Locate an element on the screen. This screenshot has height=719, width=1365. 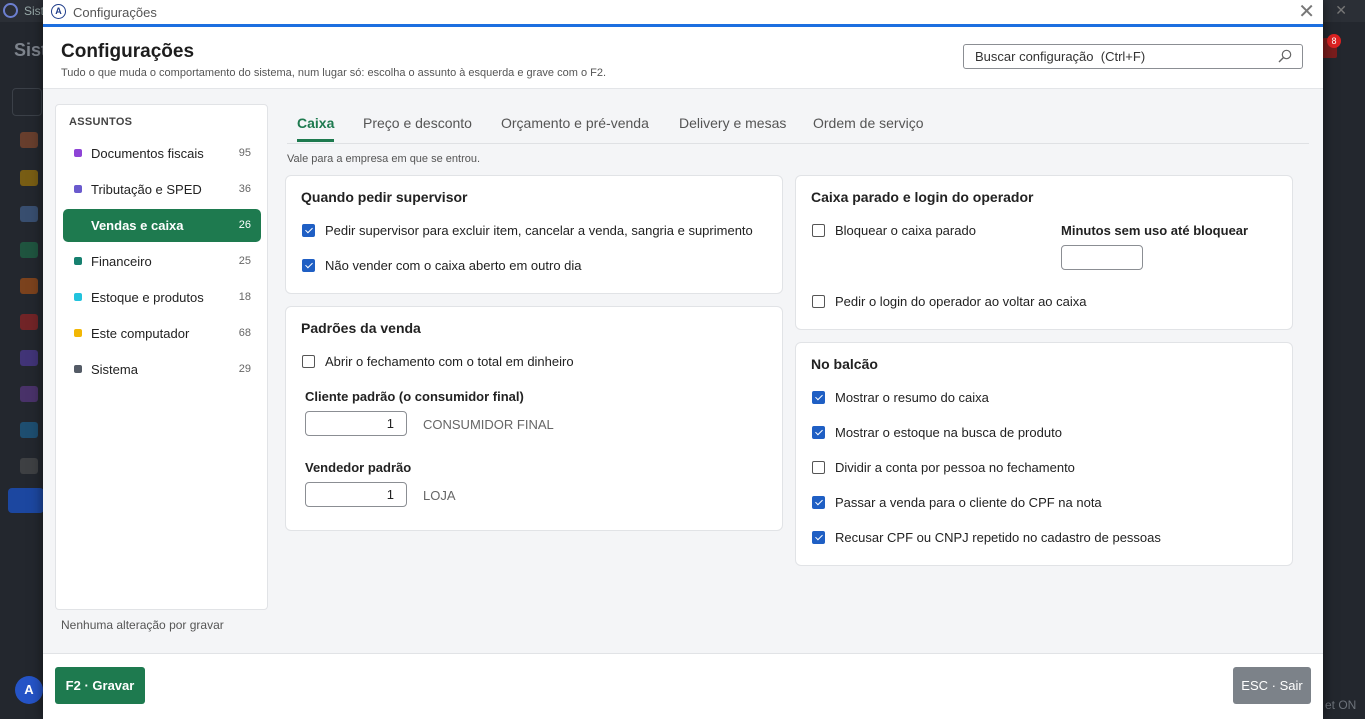
sidebar-item-label: Documentos fiscais is located at coordinates (147, 153).